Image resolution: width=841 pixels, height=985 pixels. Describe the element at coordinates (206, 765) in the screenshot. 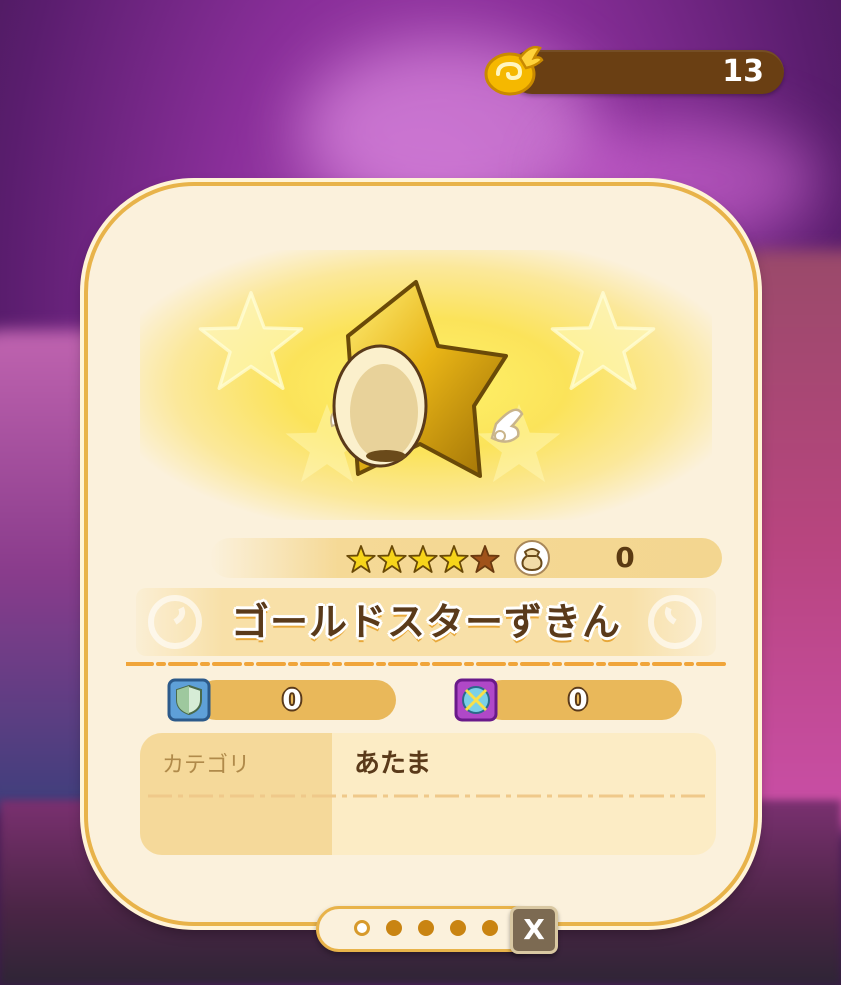

I see `category-label: カテゴリ` at that location.